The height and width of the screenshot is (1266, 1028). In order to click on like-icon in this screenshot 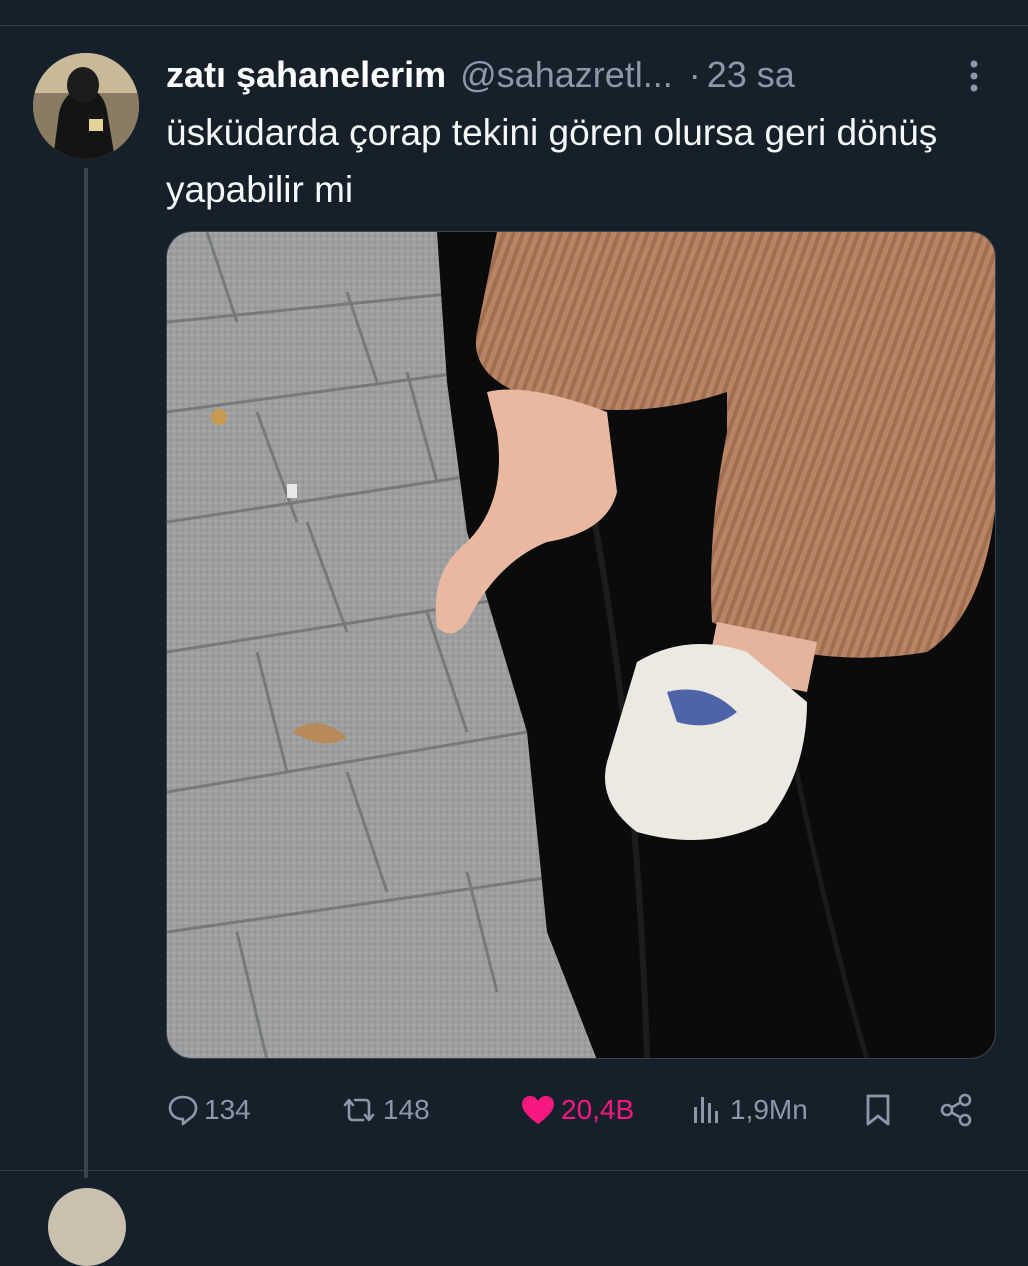, I will do `click(538, 1110)`.